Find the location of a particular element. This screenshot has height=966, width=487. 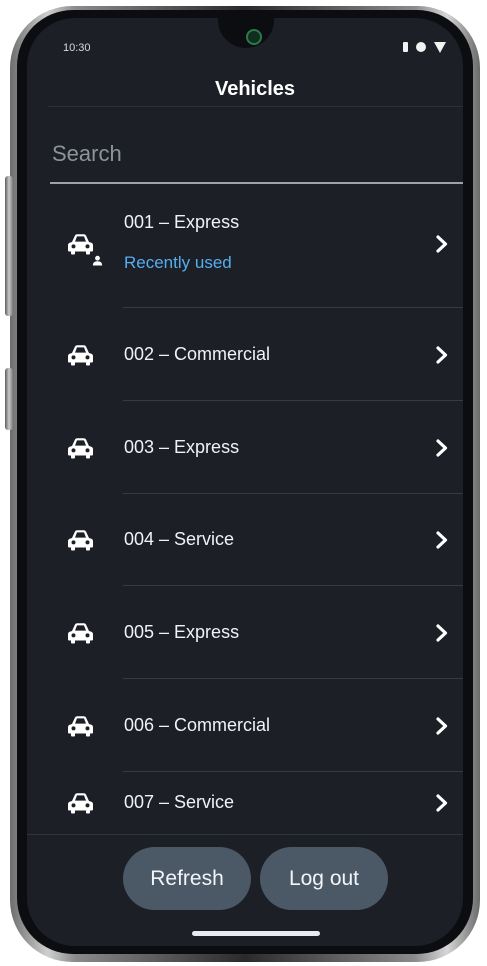

recently-used-label: Recently used is located at coordinates (178, 262).